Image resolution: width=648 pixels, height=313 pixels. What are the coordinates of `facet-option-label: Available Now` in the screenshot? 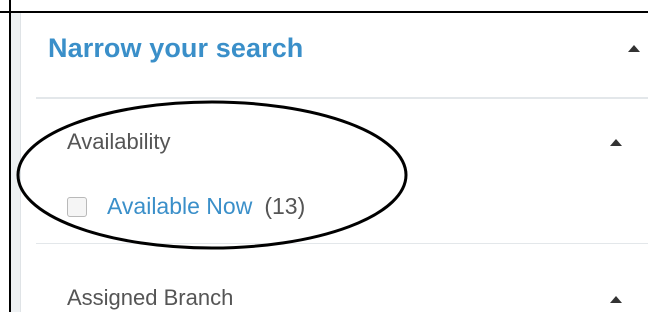 It's located at (179, 206).